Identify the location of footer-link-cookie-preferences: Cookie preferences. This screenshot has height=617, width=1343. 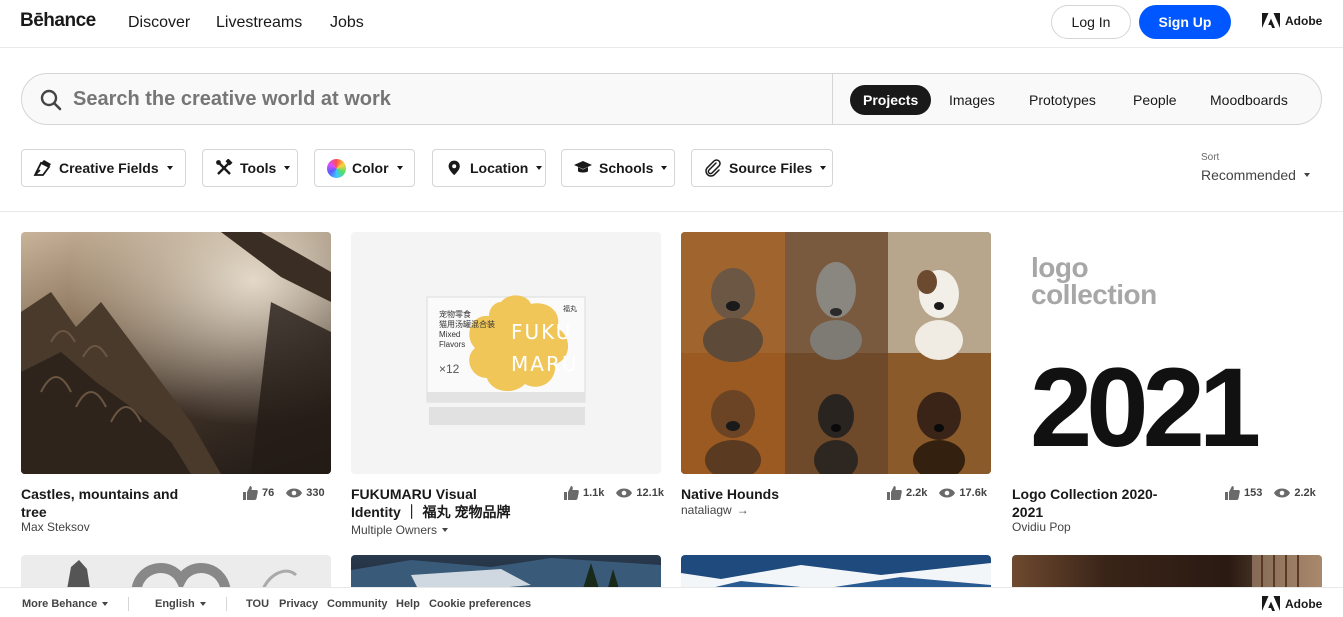
(480, 604).